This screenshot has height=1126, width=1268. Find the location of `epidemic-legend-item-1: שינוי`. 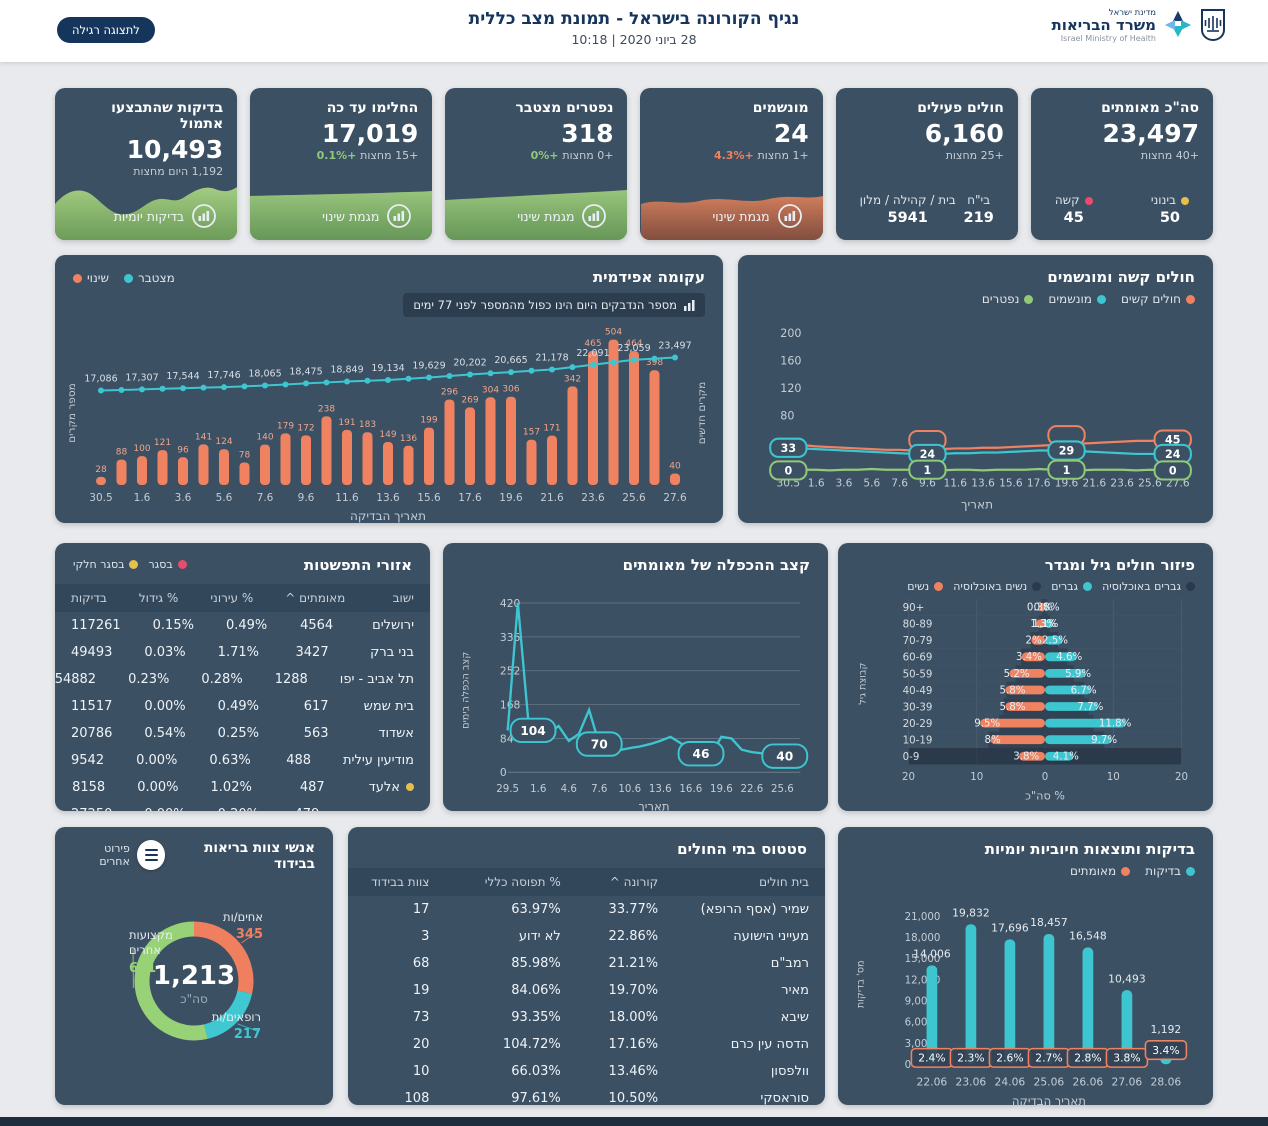

epidemic-legend-item-1: שינוי is located at coordinates (91, 278).